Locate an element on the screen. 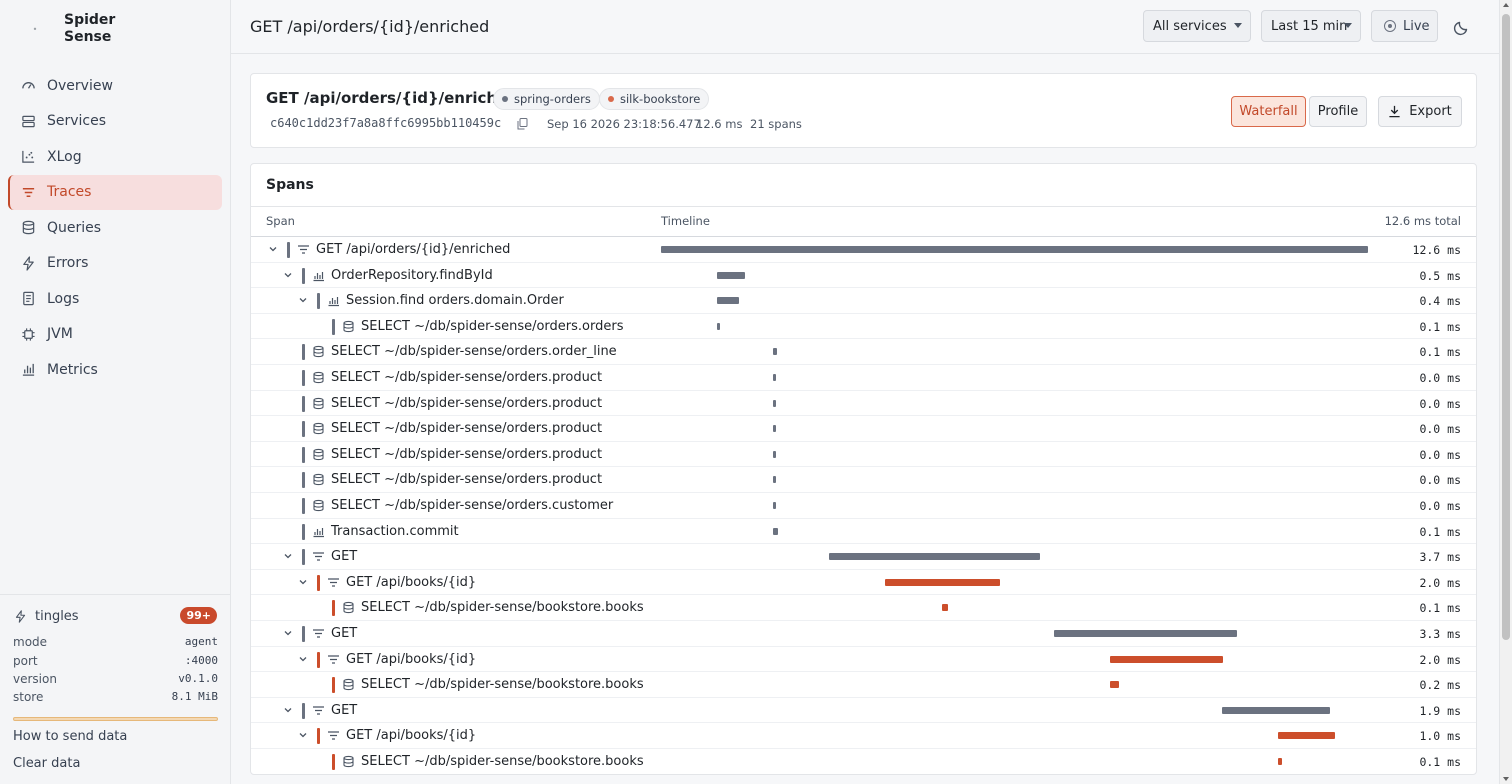  trace-title: GET /api/orders/{id}/enriched is located at coordinates (392, 98).